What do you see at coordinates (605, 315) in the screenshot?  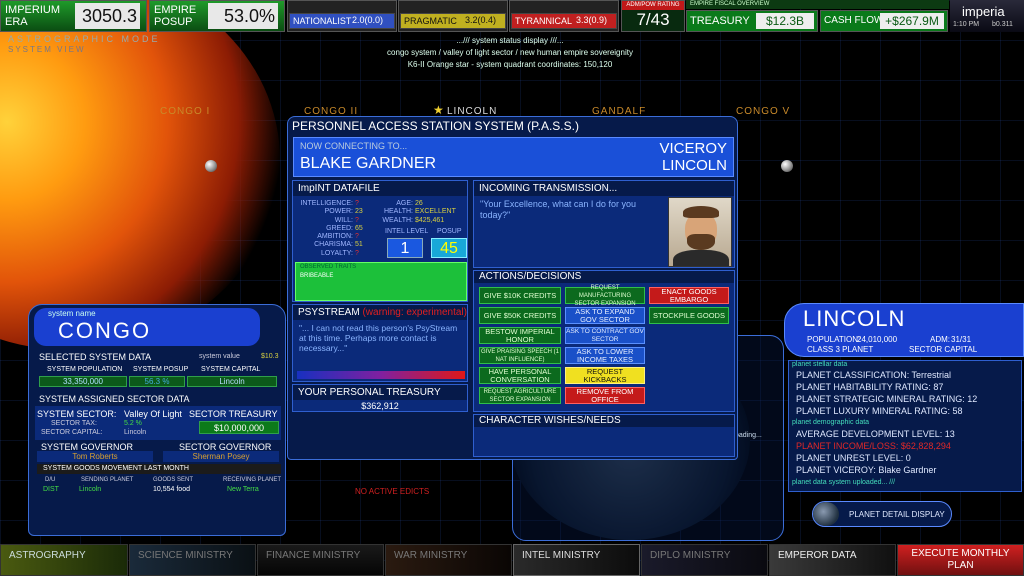 I see `expand-gov-button: ASK TO EXPAND GOV SECTOR` at bounding box center [605, 315].